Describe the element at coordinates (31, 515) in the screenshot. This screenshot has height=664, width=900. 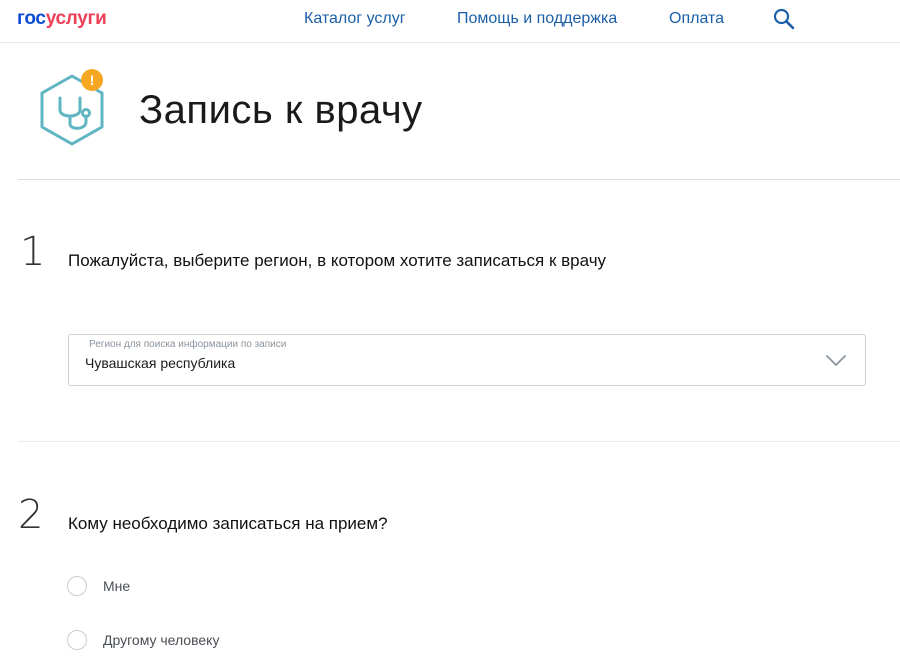
I see `step-2-number: 2` at that location.